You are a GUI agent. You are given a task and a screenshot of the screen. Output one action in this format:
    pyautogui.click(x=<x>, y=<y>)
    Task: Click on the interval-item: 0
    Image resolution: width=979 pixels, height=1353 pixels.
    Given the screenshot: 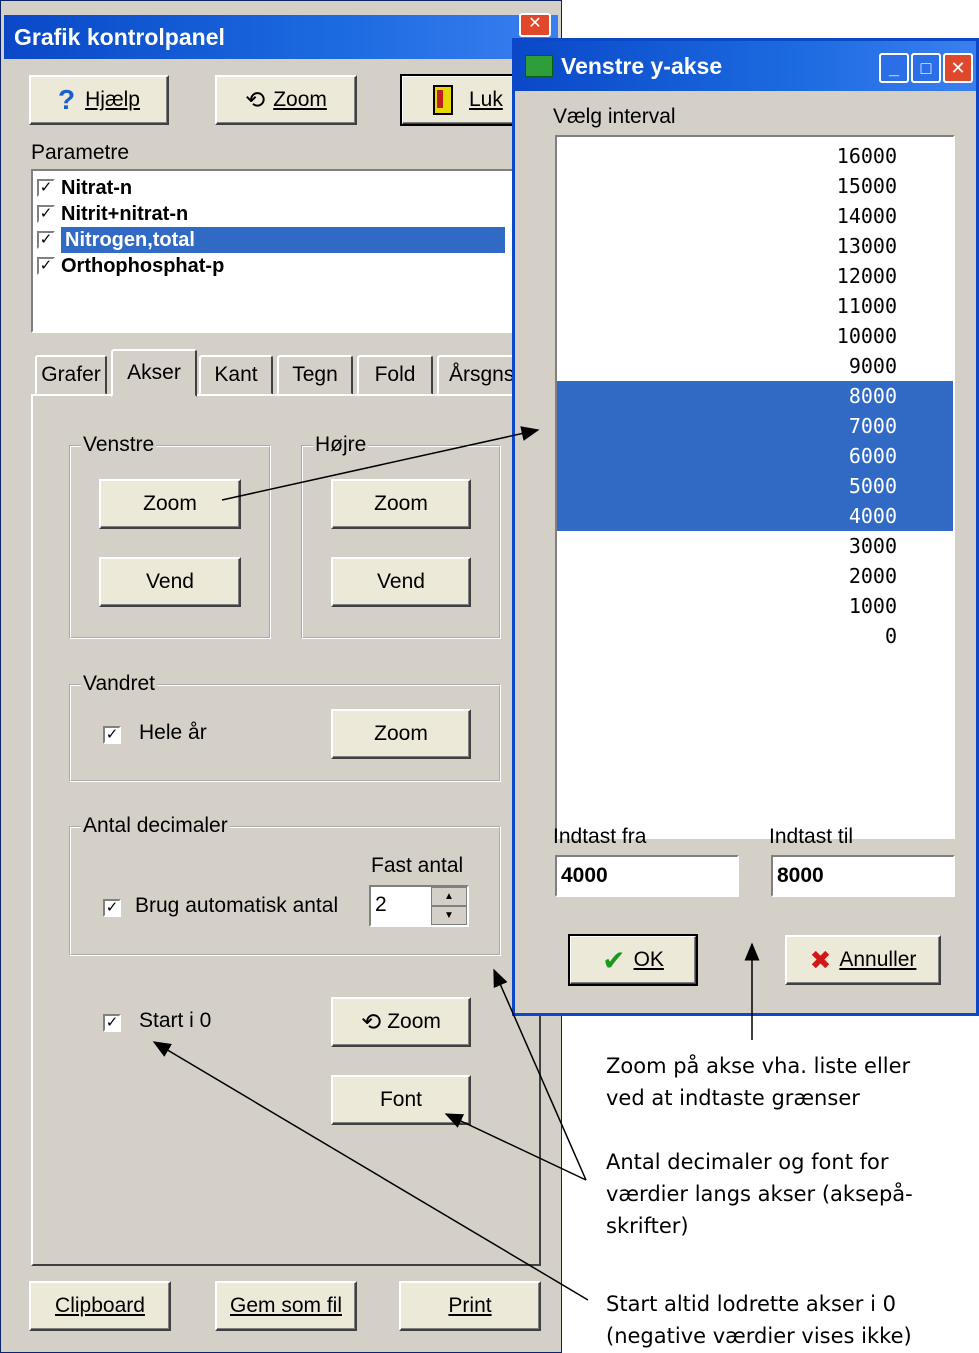 What is the action you would take?
    pyautogui.click(x=755, y=636)
    